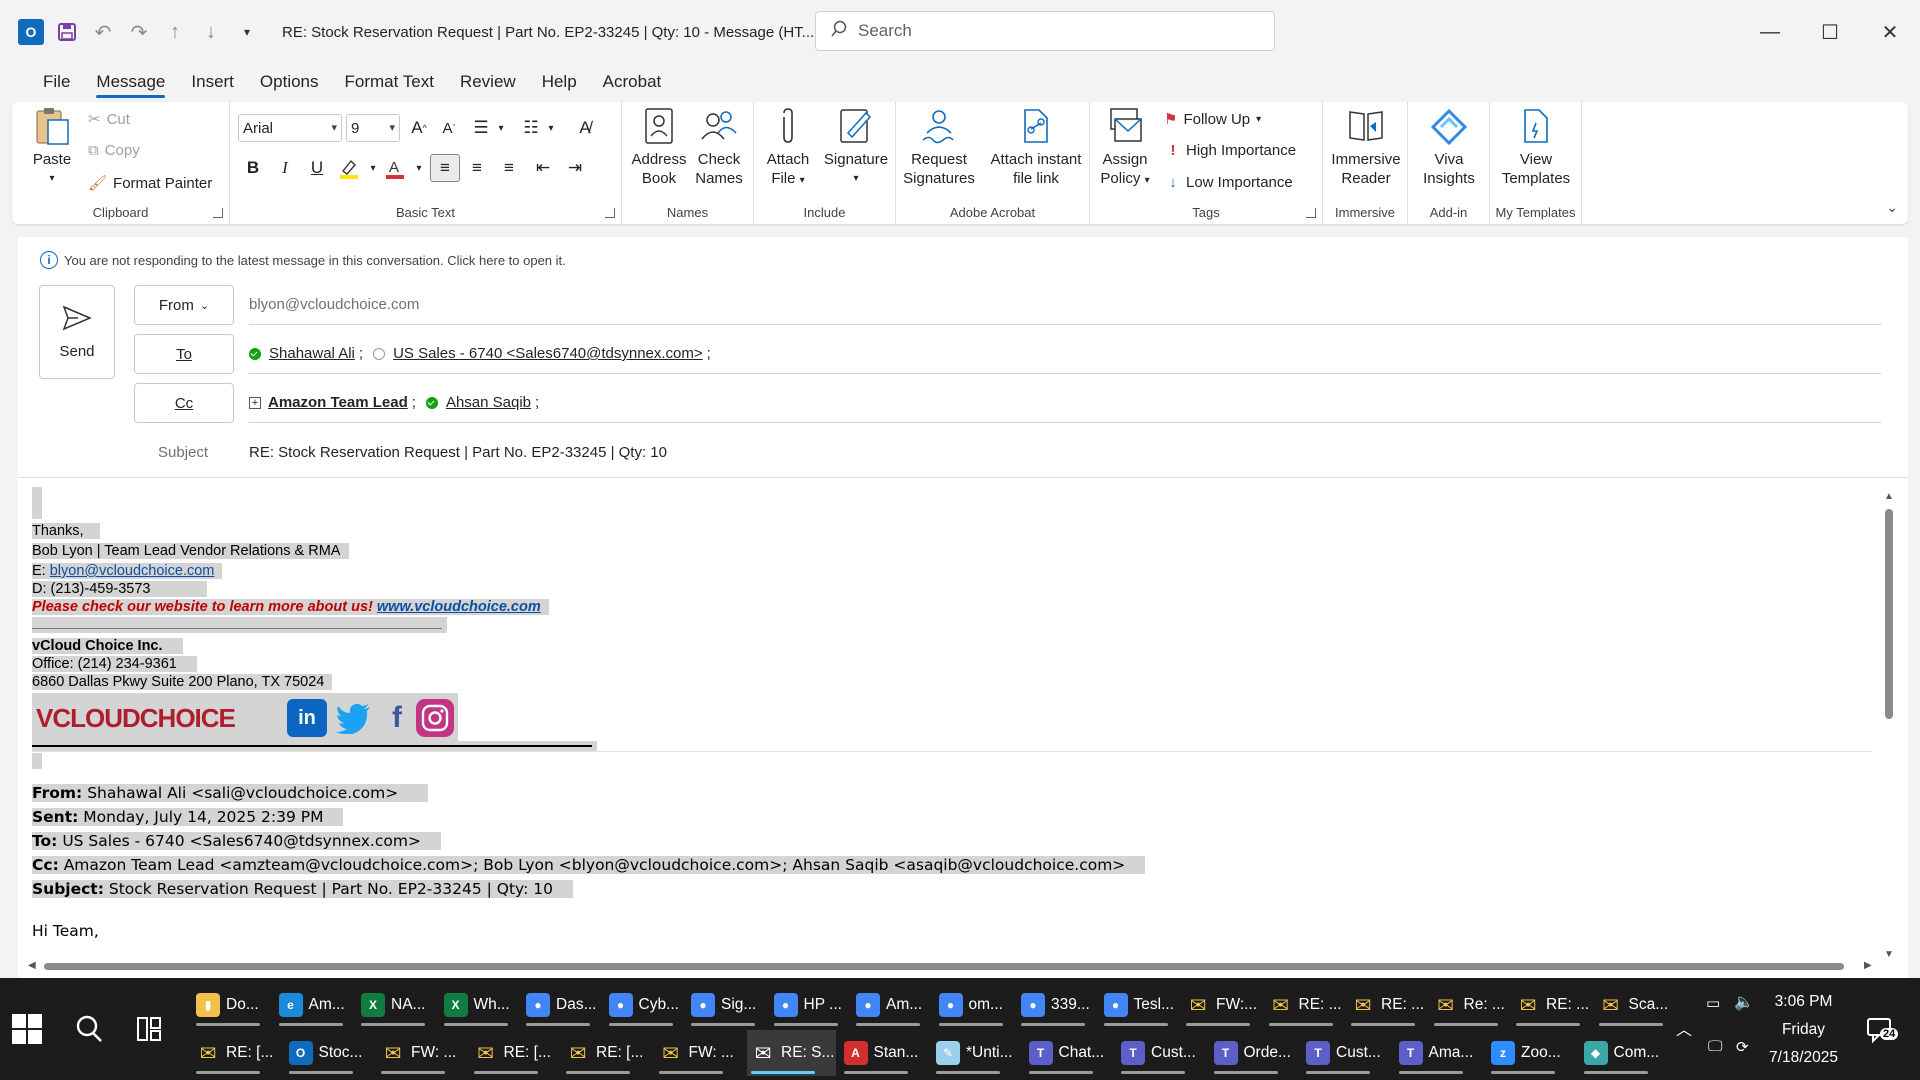 This screenshot has height=1080, width=1920. I want to click on high-importance-button: ! High Importance, so click(1231, 150).